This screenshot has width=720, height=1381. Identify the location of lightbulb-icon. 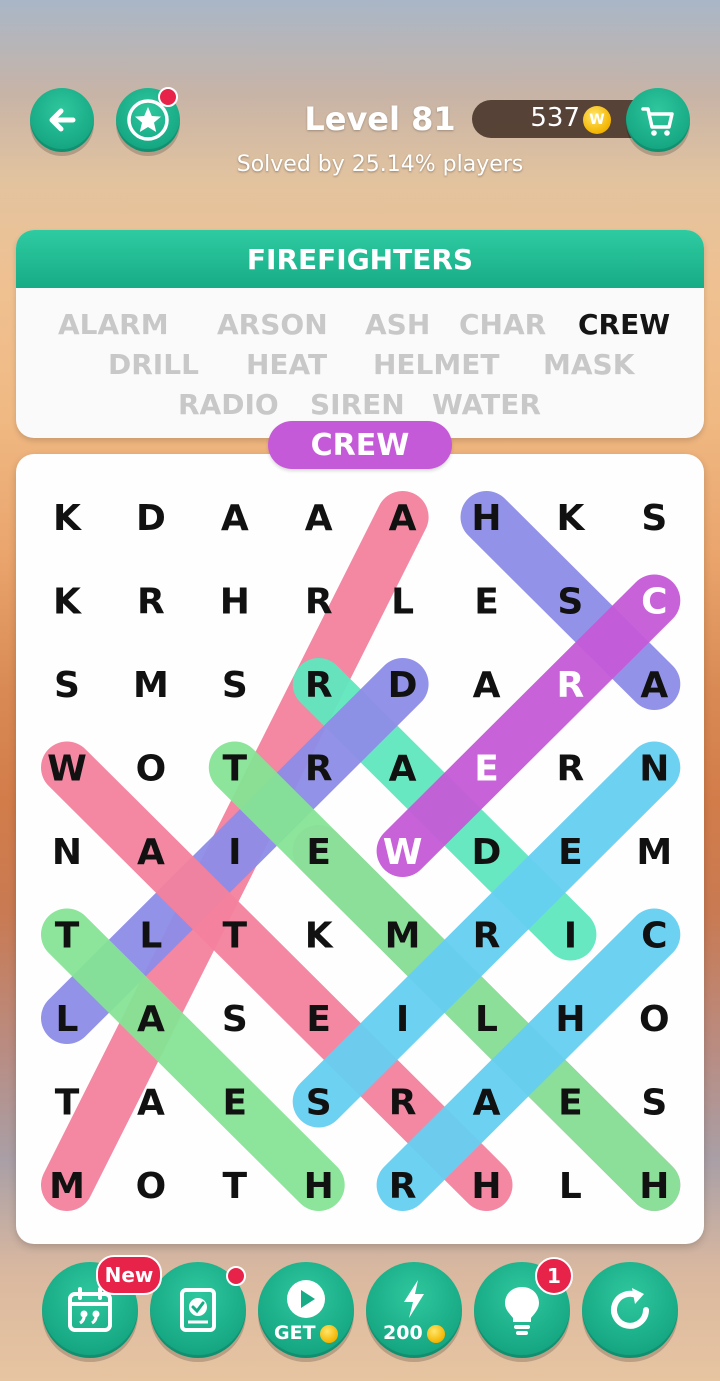
(522, 1311).